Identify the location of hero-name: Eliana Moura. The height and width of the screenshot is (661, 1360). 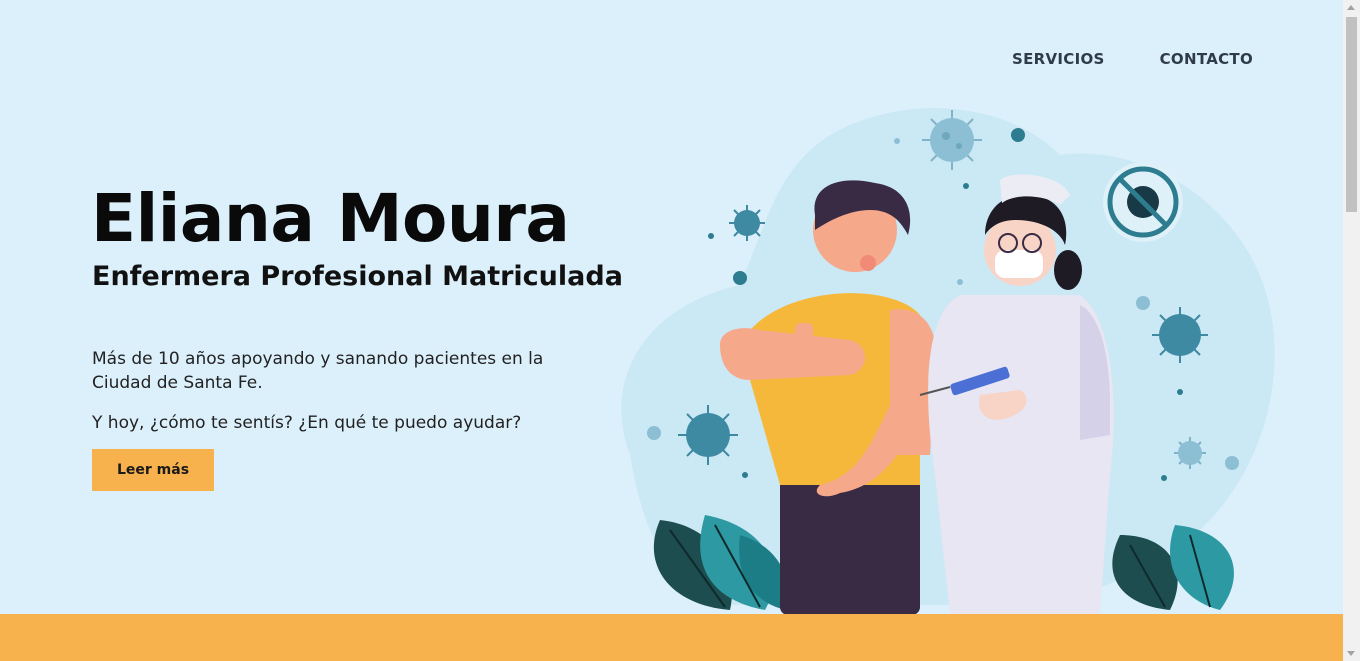
(330, 218).